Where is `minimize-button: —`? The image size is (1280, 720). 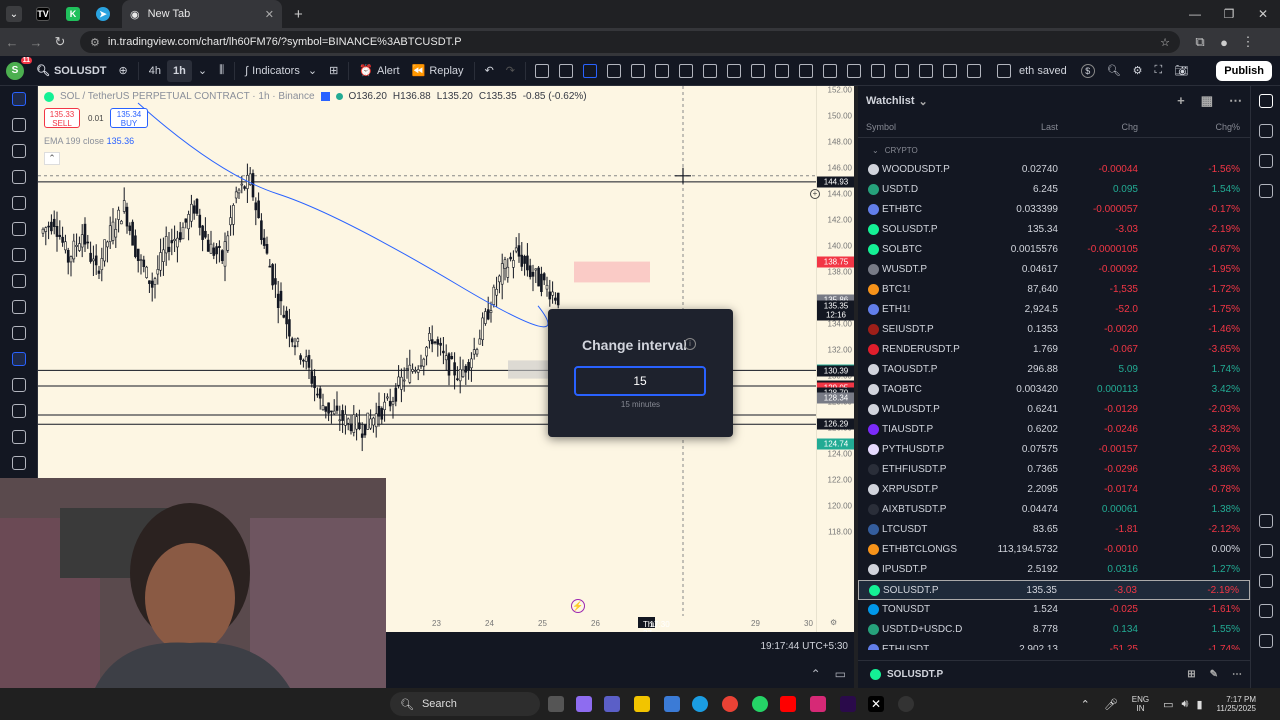
minimize-button: — is located at coordinates (1195, 14).